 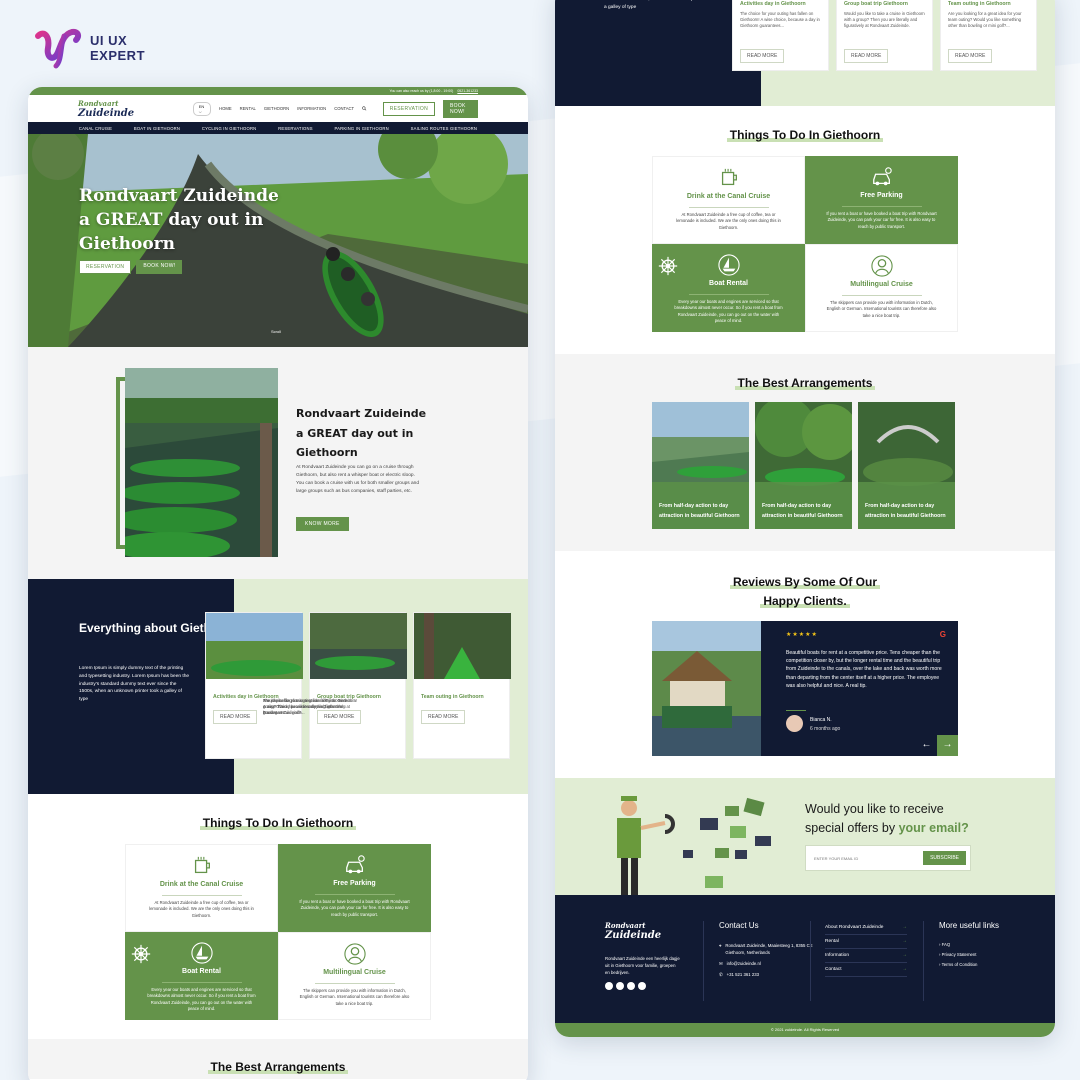 What do you see at coordinates (821, 720) in the screenshot?
I see `reviewer-name: Bianca N.` at bounding box center [821, 720].